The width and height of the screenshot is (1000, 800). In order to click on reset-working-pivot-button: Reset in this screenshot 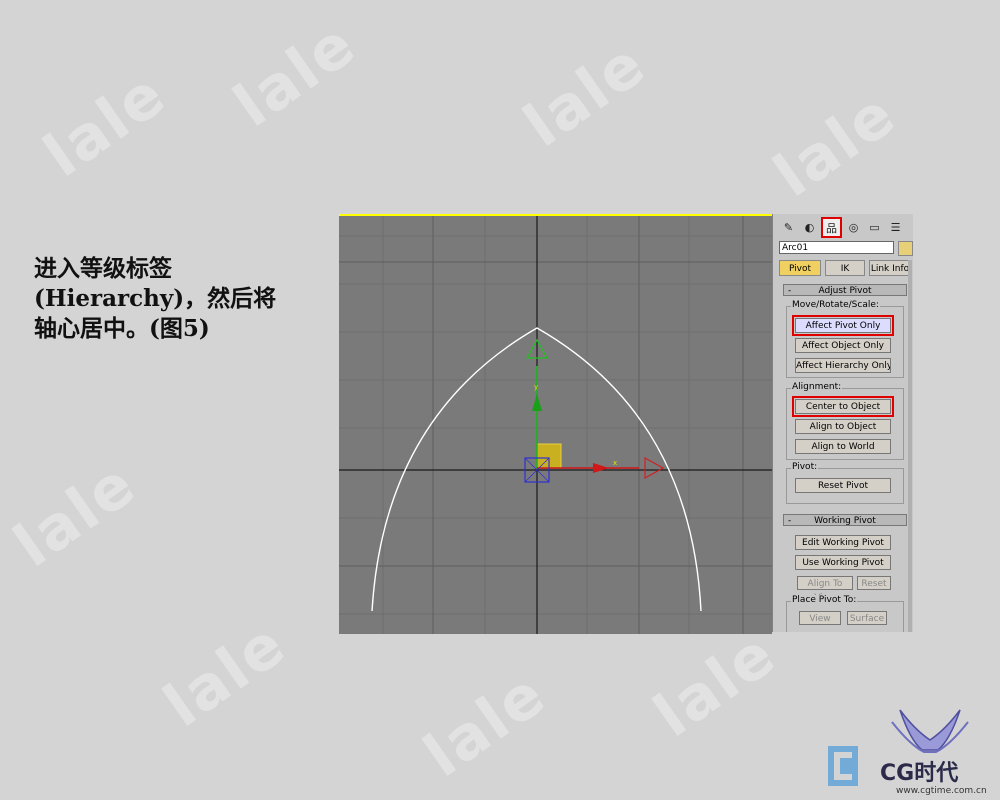, I will do `click(874, 583)`.